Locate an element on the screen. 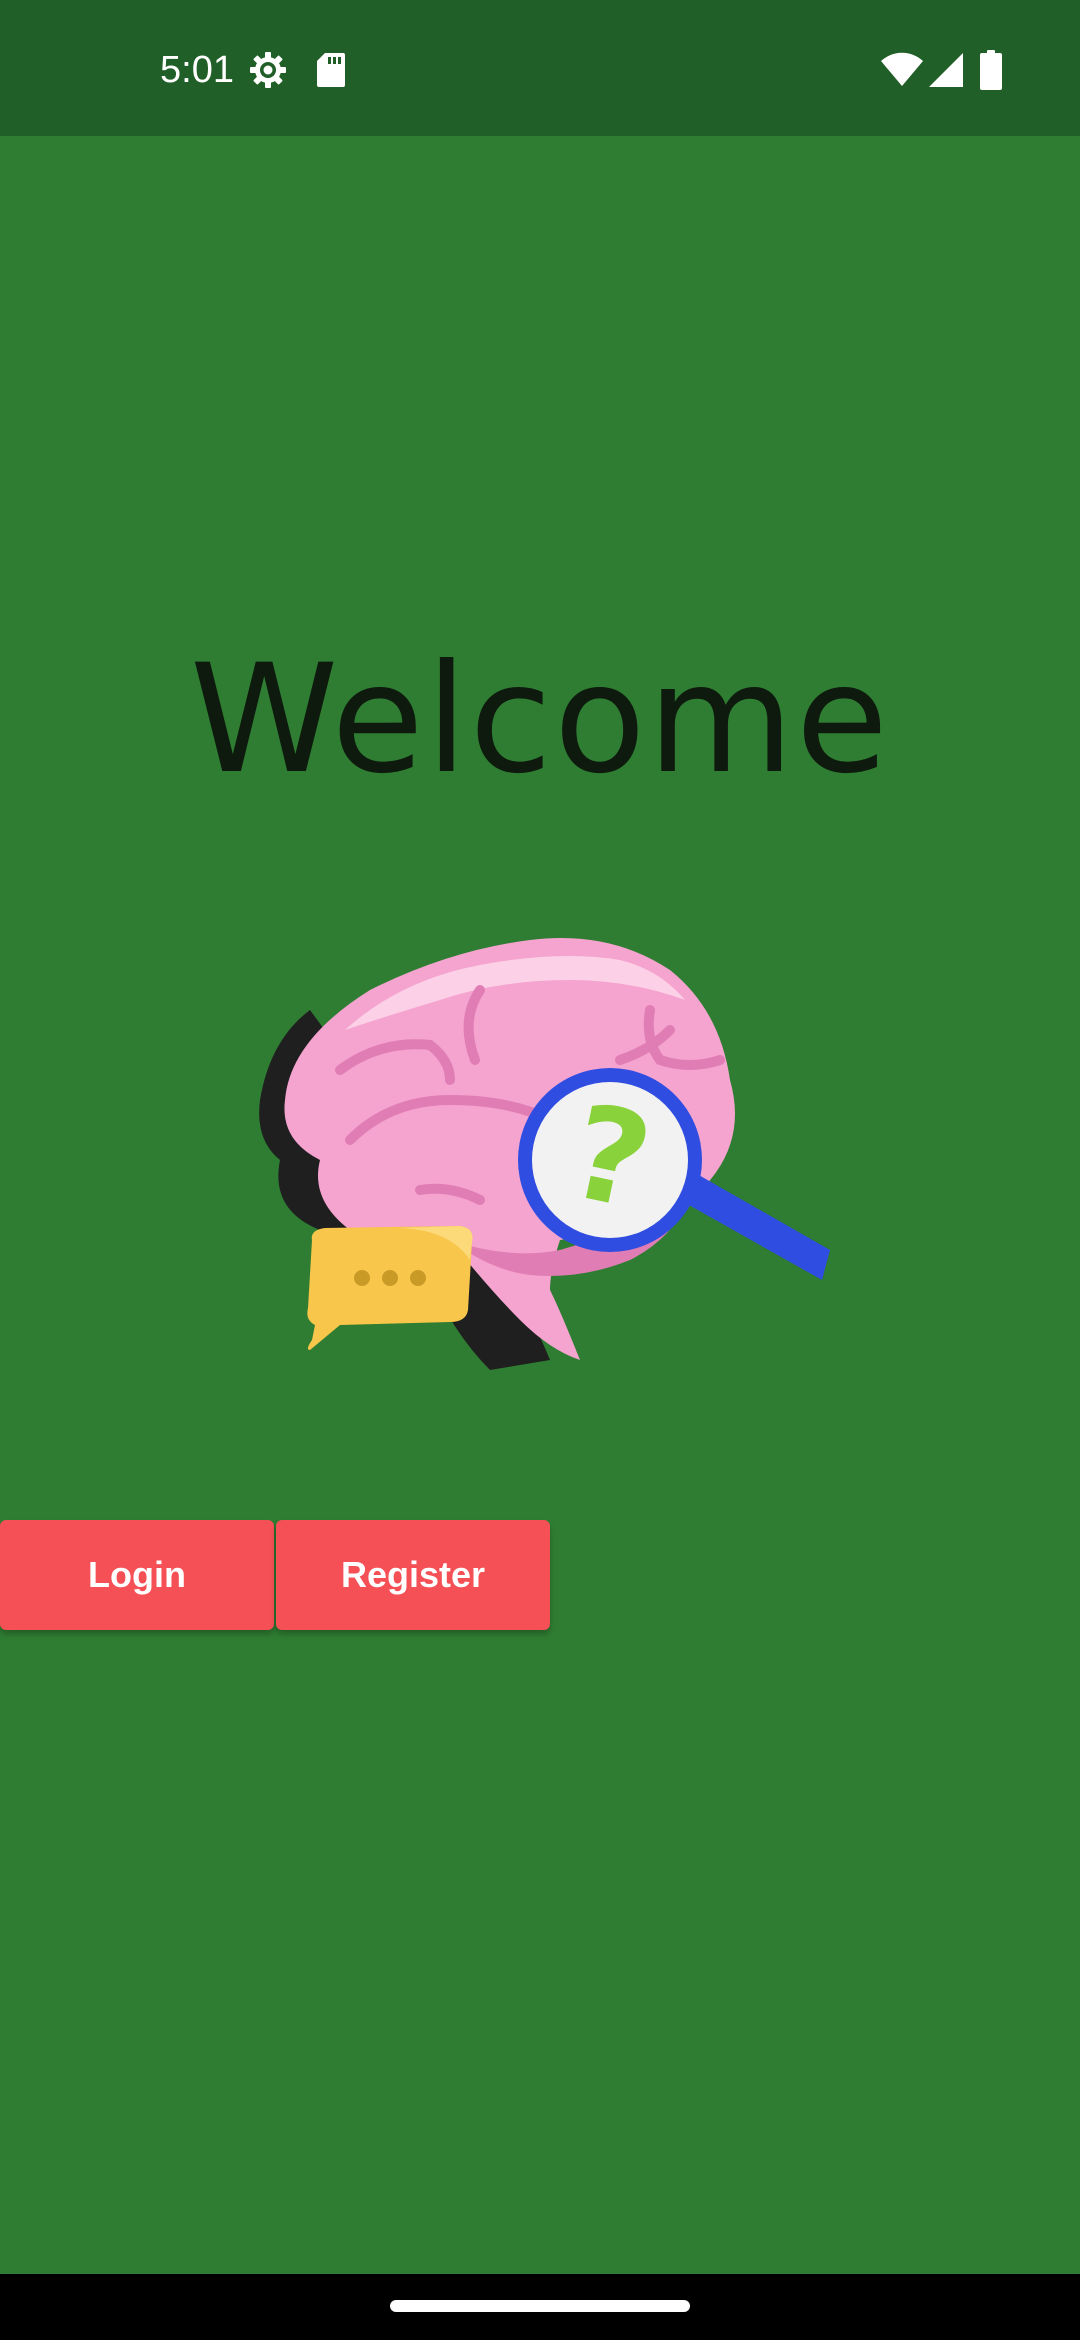  brain-magnifier-illustration: ? is located at coordinates (544, 1154).